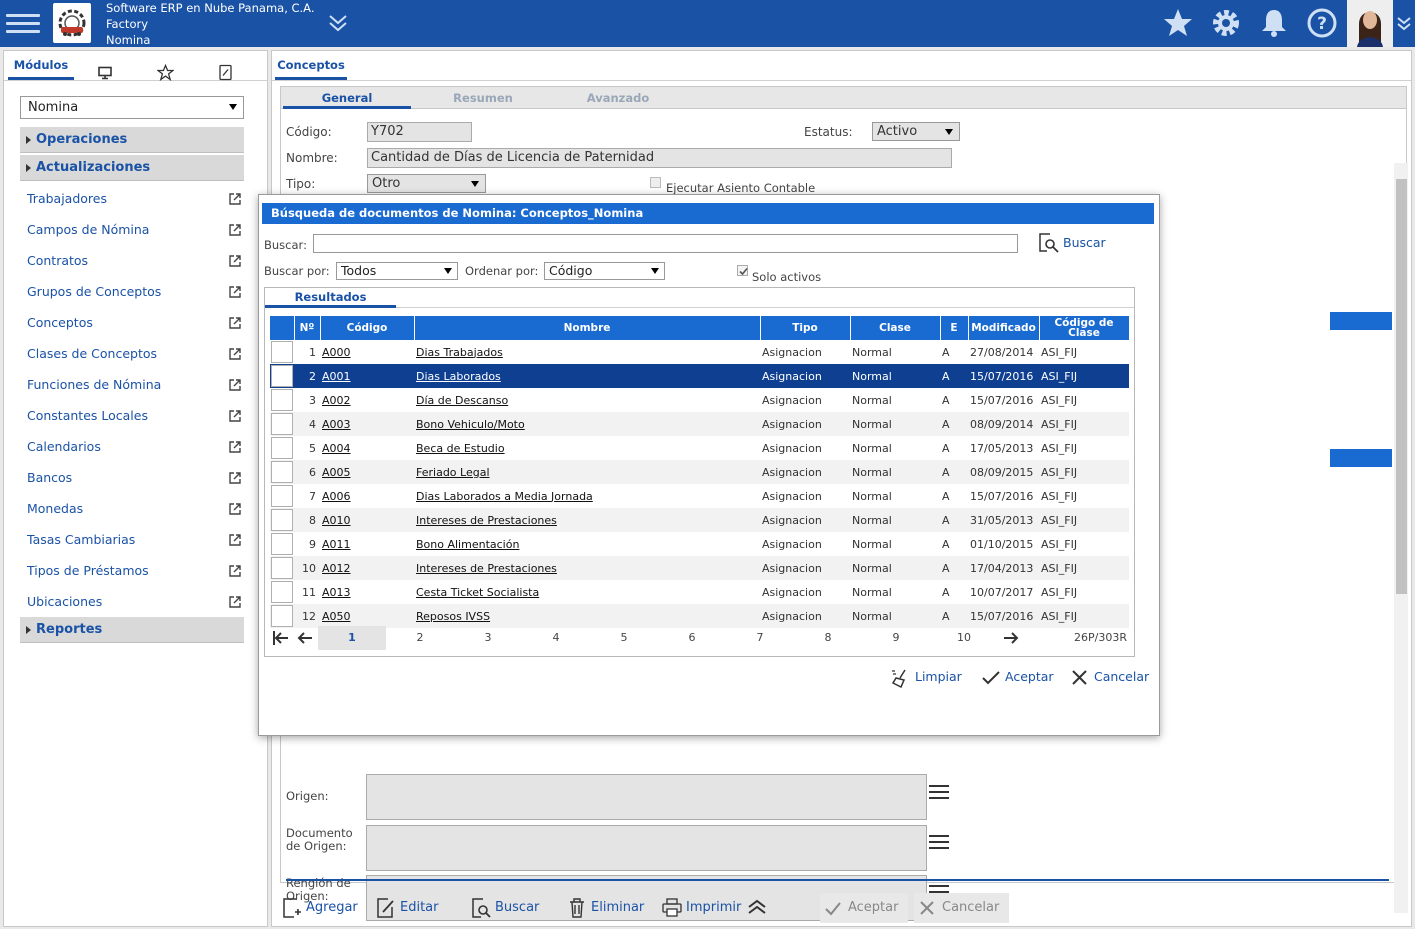 This screenshot has width=1415, height=929. Describe the element at coordinates (896, 638) in the screenshot. I see `page-9: 9` at that location.